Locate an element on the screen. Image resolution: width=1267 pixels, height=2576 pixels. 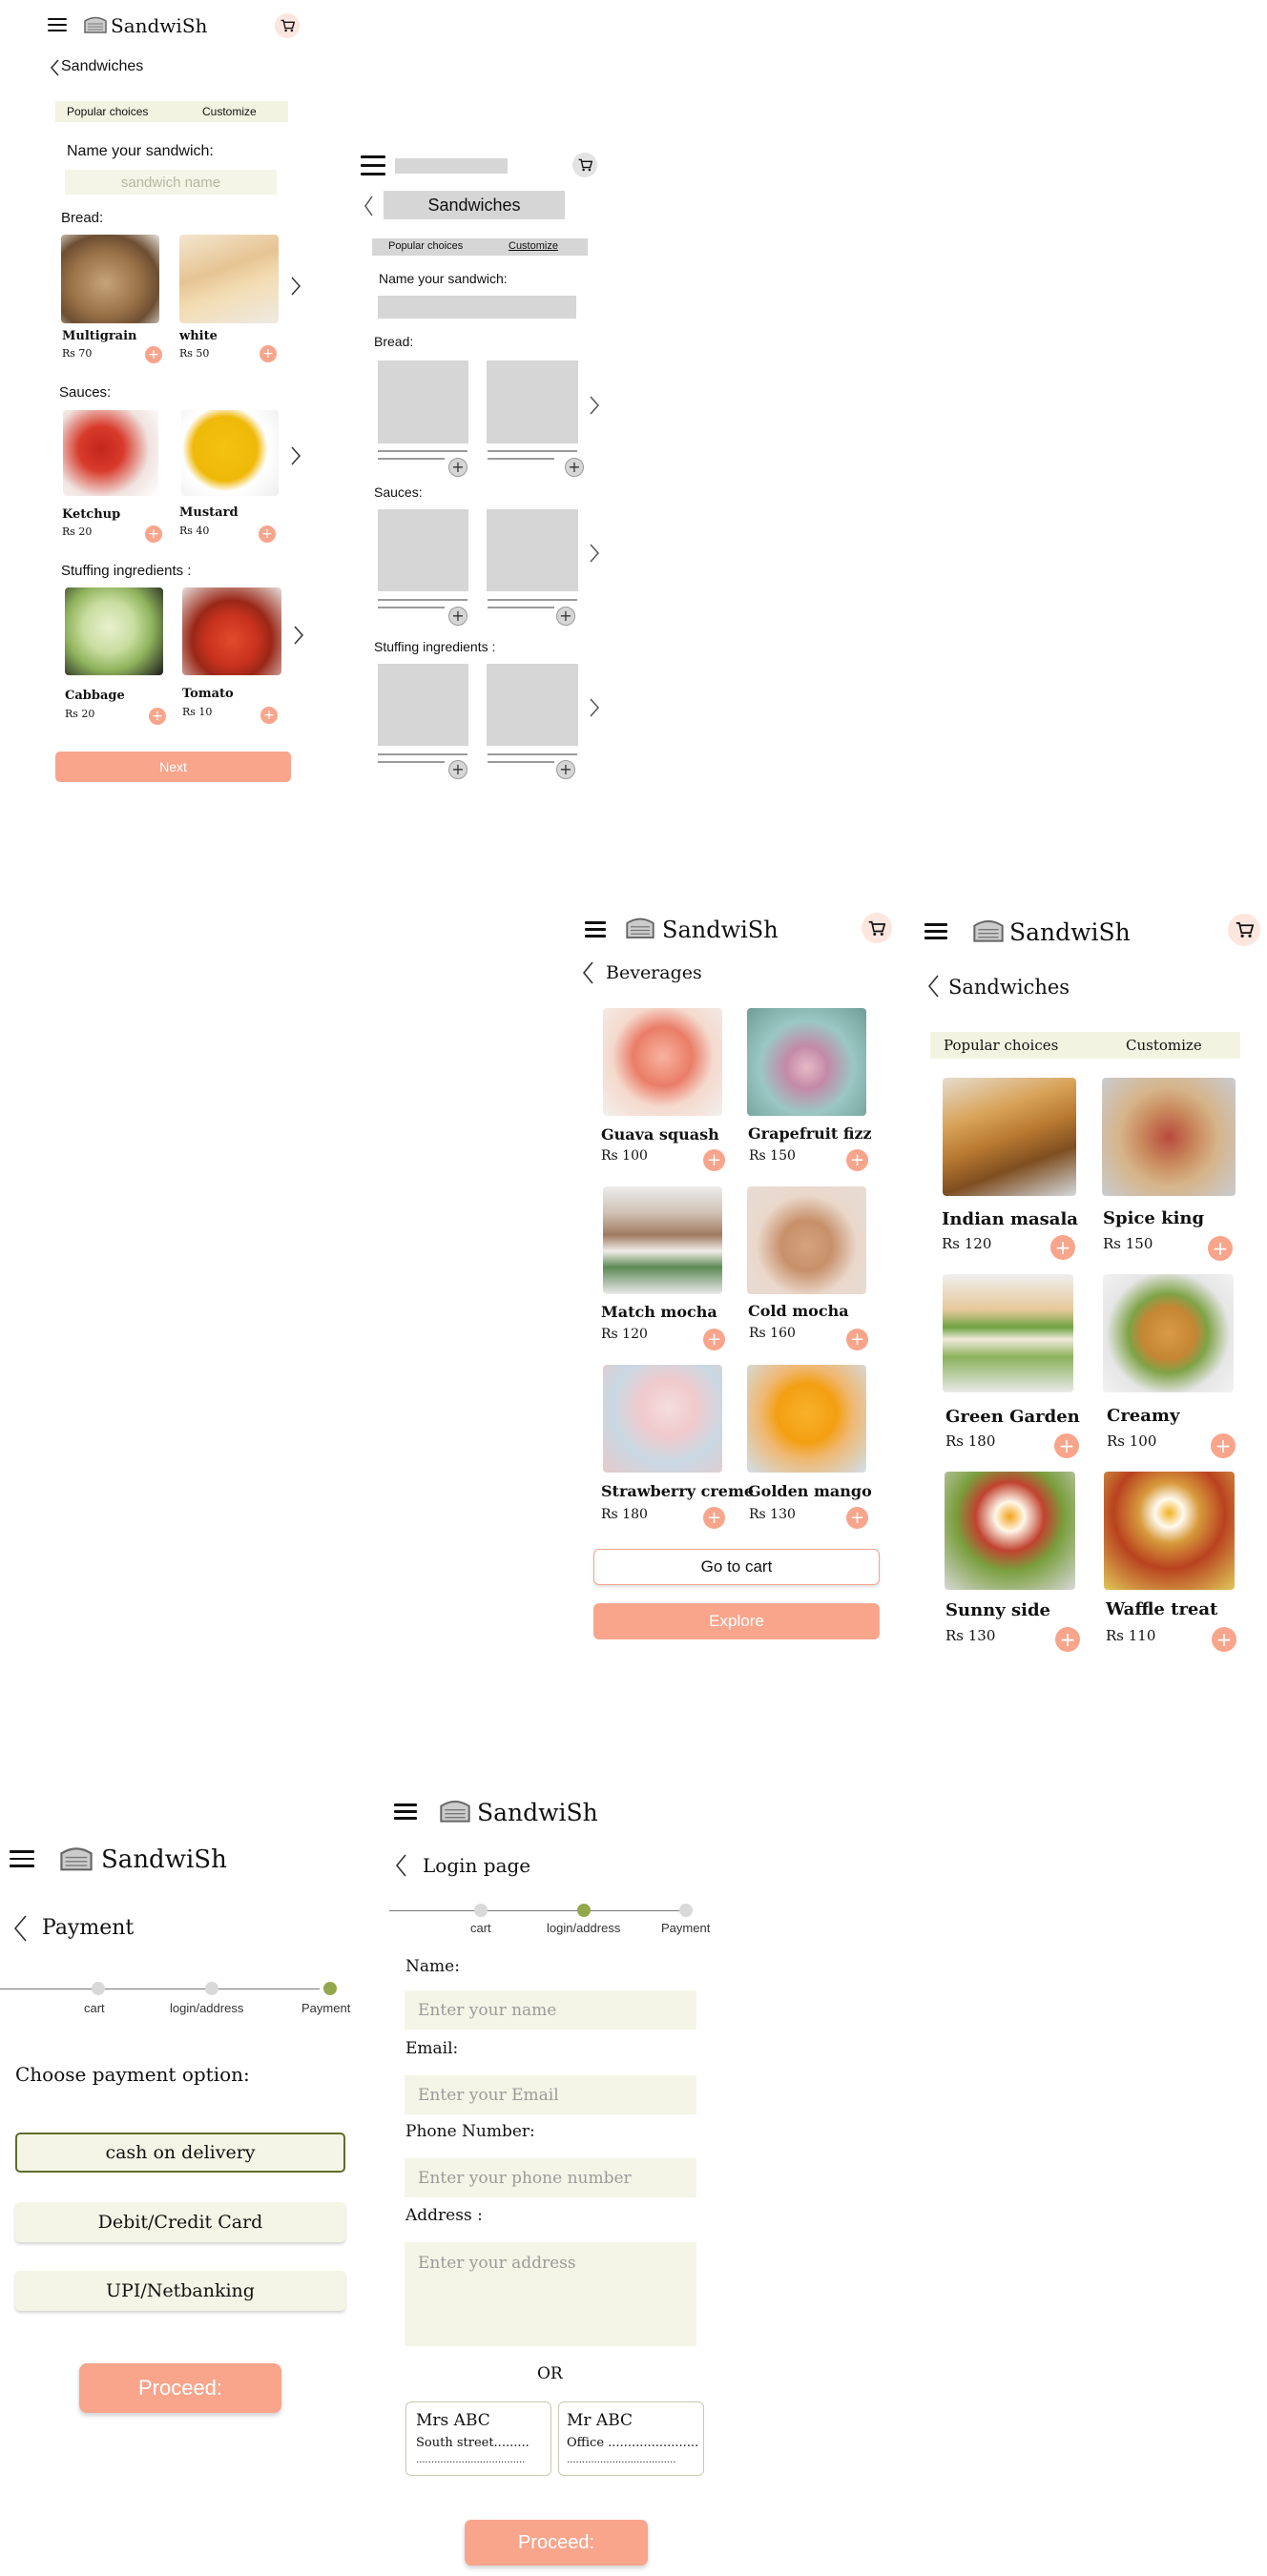
add-bev-0-button: + is located at coordinates (714, 1160).